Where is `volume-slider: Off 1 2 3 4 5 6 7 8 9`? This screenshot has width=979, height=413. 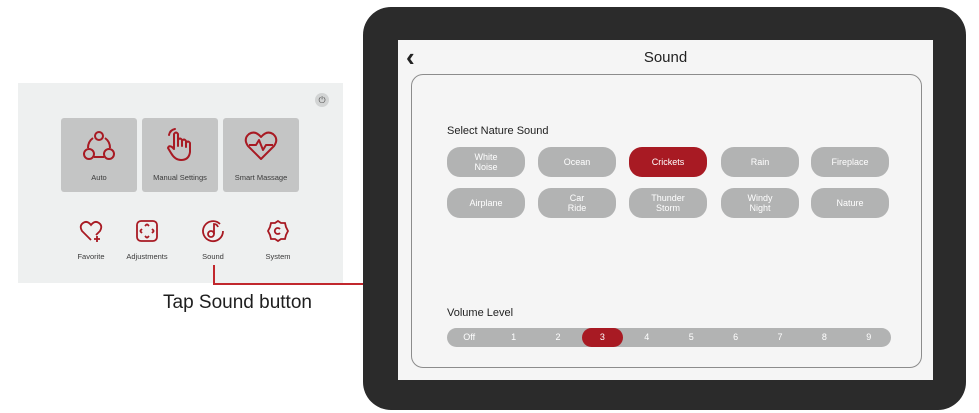 volume-slider: Off 1 2 3 4 5 6 7 8 9 is located at coordinates (669, 337).